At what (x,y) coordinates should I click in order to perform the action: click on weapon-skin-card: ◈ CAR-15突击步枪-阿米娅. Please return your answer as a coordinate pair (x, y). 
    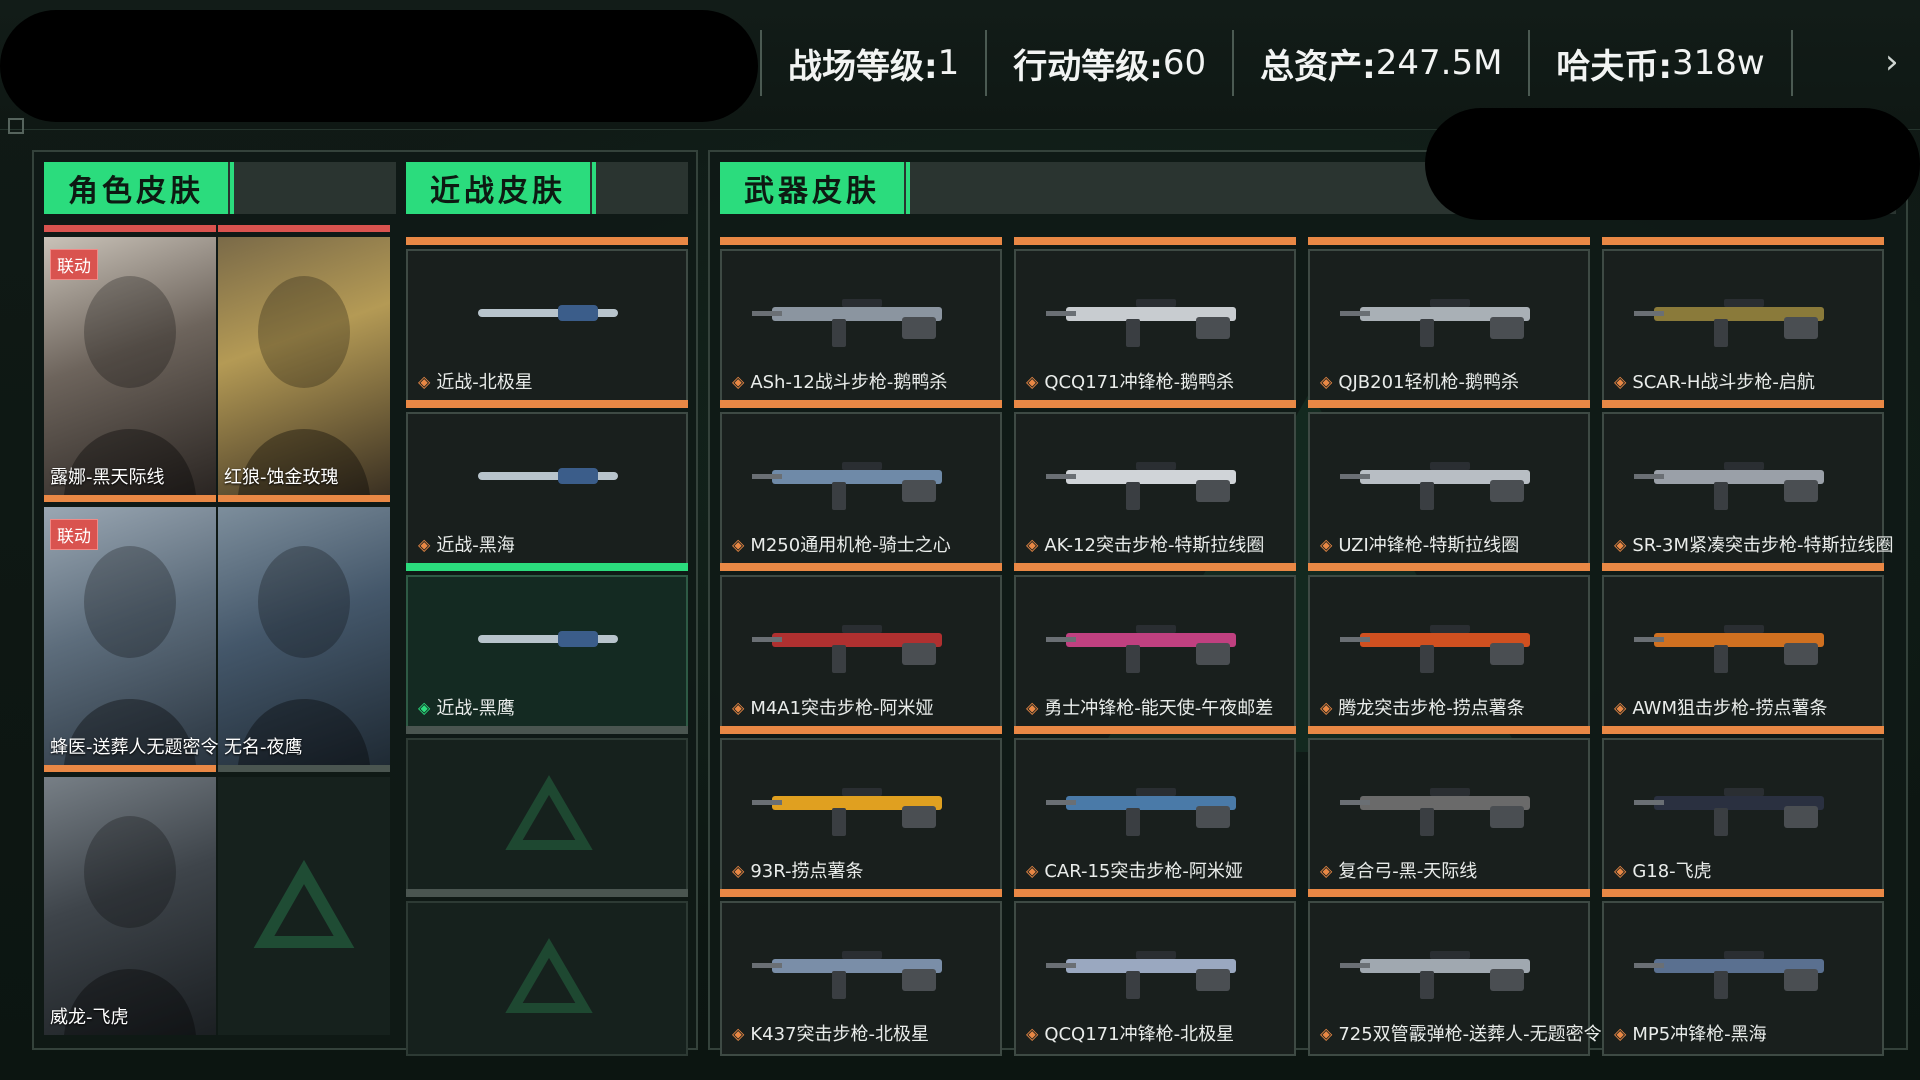
    Looking at the image, I should click on (1155, 809).